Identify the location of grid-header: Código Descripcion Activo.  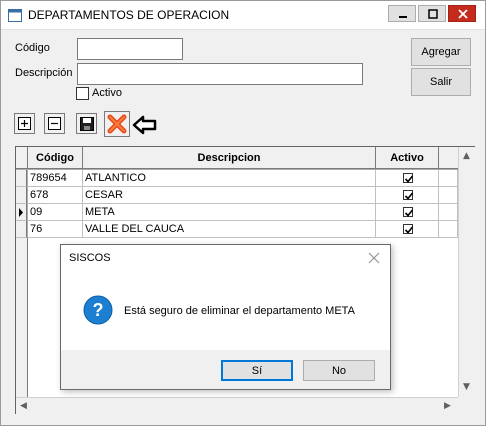
(237, 158).